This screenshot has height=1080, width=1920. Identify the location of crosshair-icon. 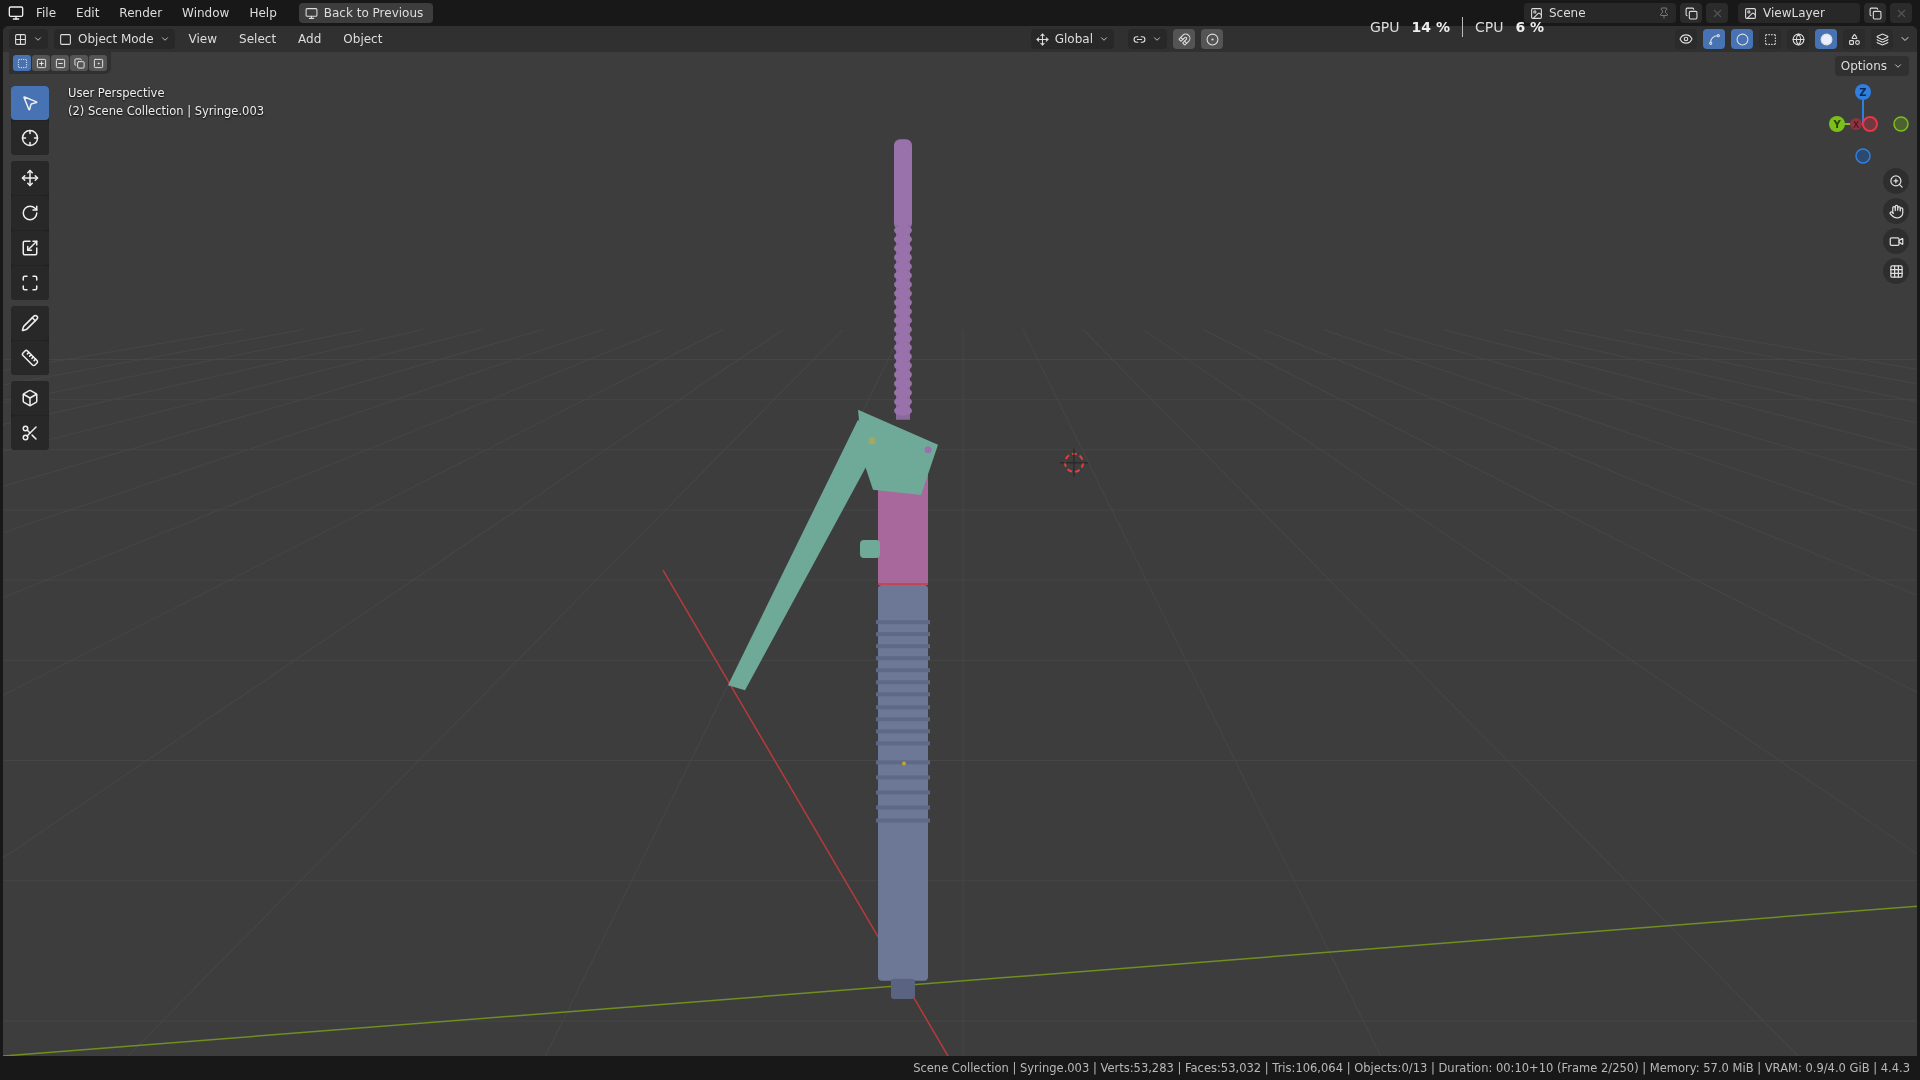
(30, 138).